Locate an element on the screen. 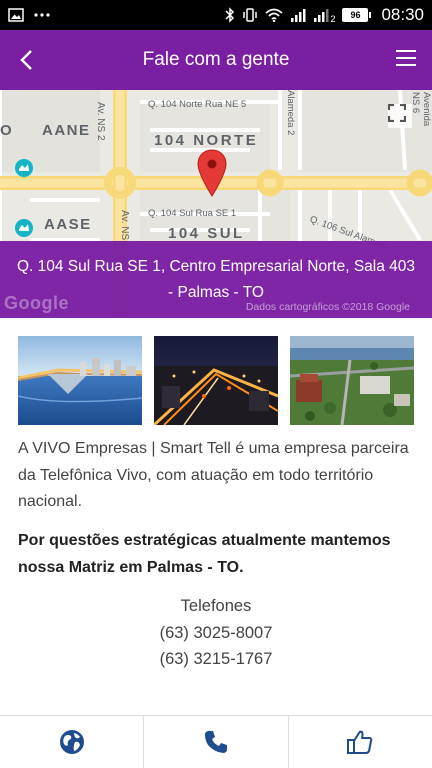 The height and width of the screenshot is (768, 432). phone-number-2: (63) 3215-1767 is located at coordinates (216, 659).